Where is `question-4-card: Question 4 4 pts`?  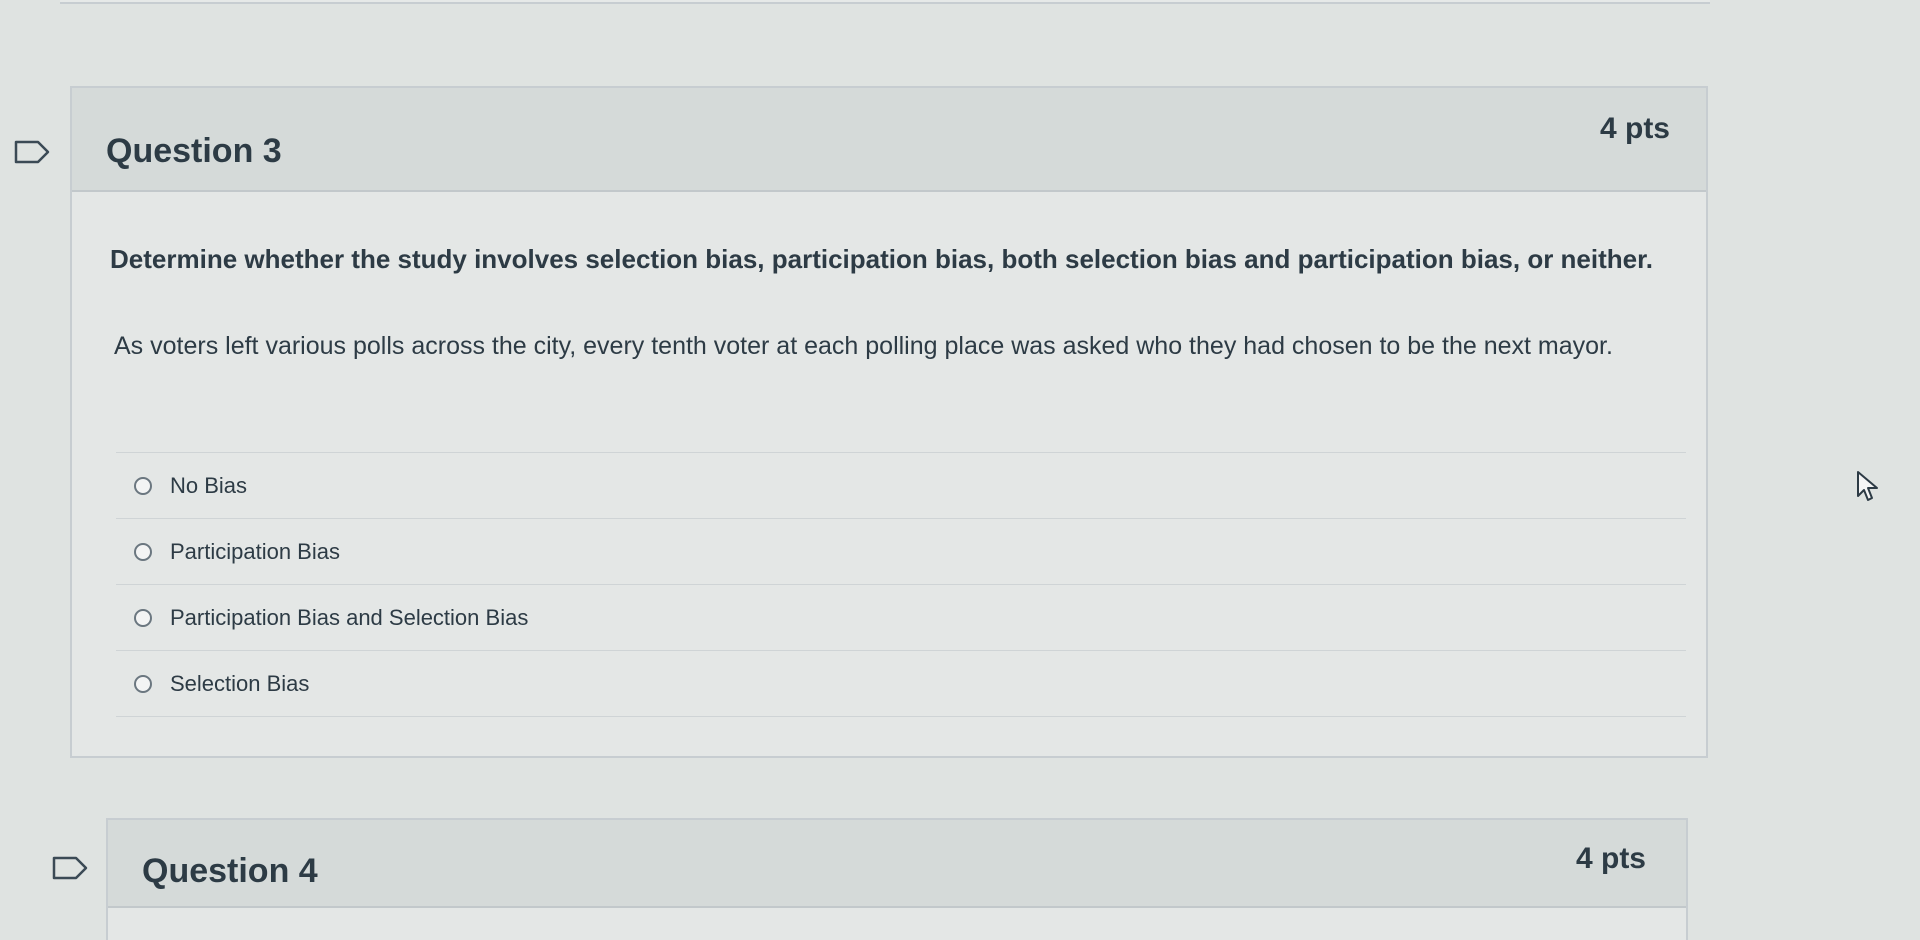
question-4-card: Question 4 4 pts is located at coordinates (897, 879).